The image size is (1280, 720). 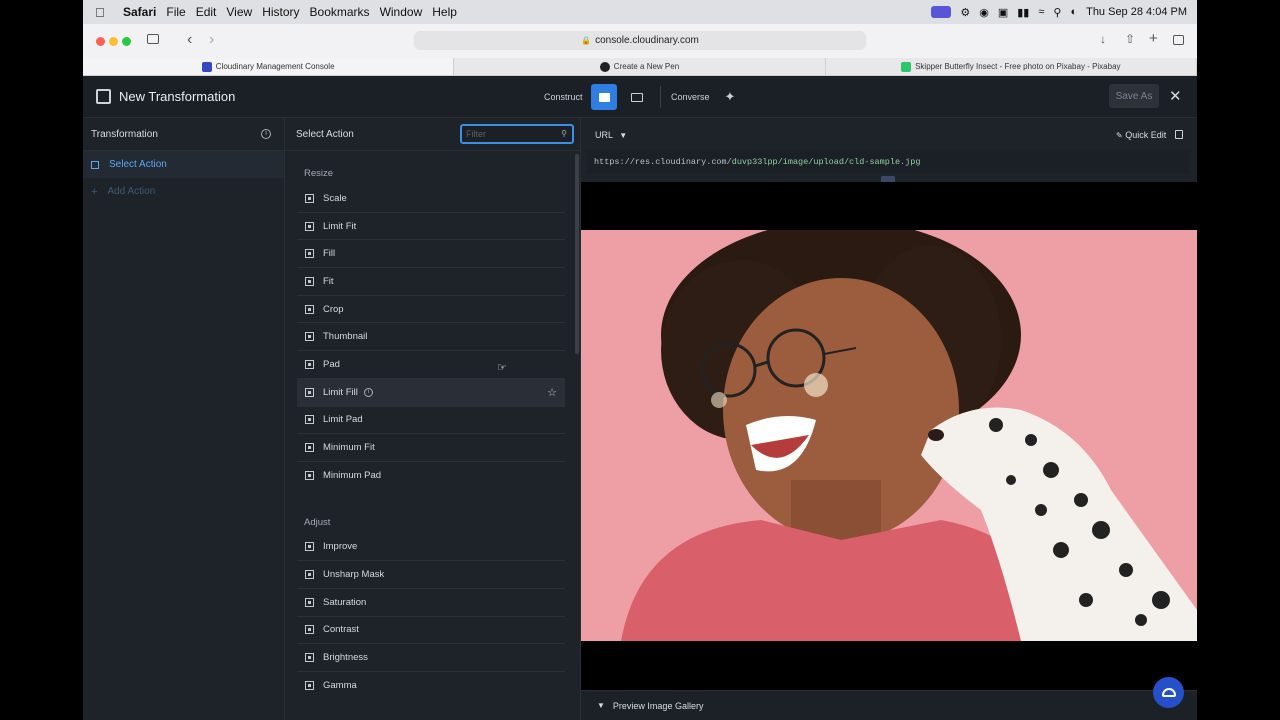 I want to click on cloudinary-favicon-icon, so click(x=206, y=66).